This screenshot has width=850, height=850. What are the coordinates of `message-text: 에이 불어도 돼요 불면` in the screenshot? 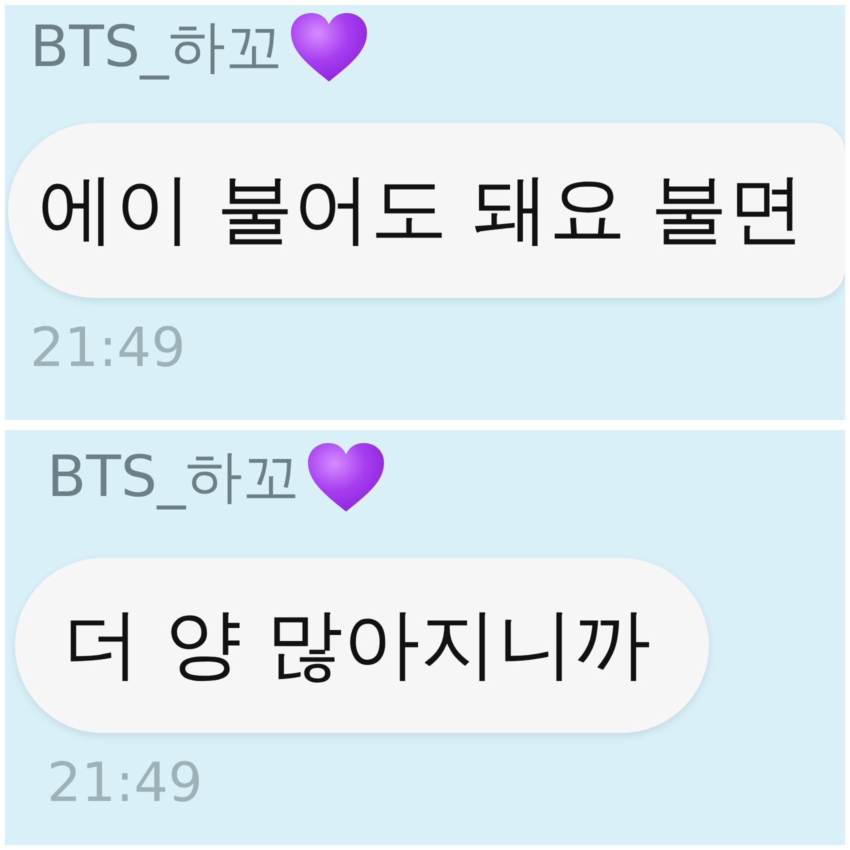 It's located at (421, 210).